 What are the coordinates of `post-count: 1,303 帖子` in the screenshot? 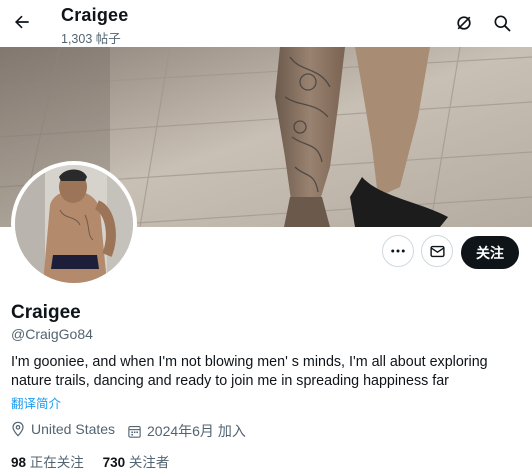 It's located at (91, 39).